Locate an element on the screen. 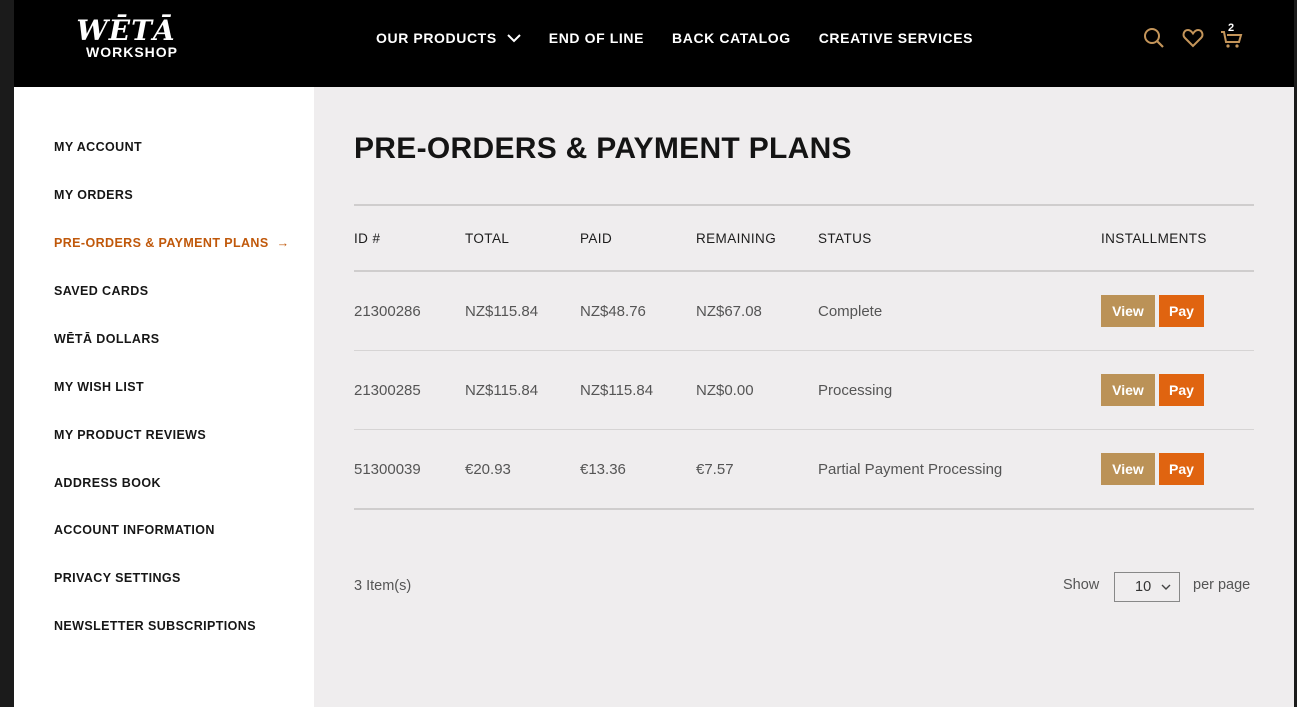 The image size is (1297, 707). order-paid: NZ$48.76 is located at coordinates (613, 311).